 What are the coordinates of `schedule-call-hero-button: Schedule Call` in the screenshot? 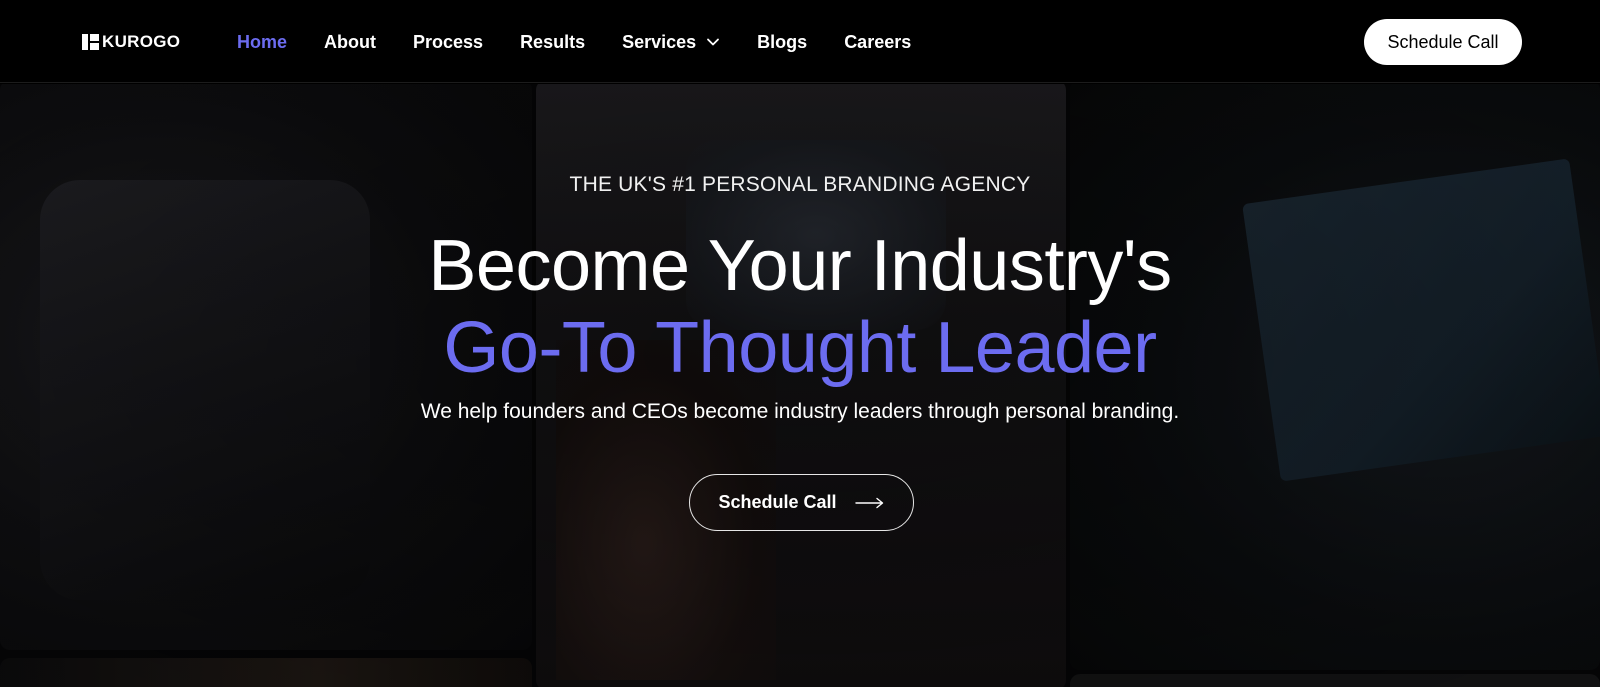 It's located at (801, 502).